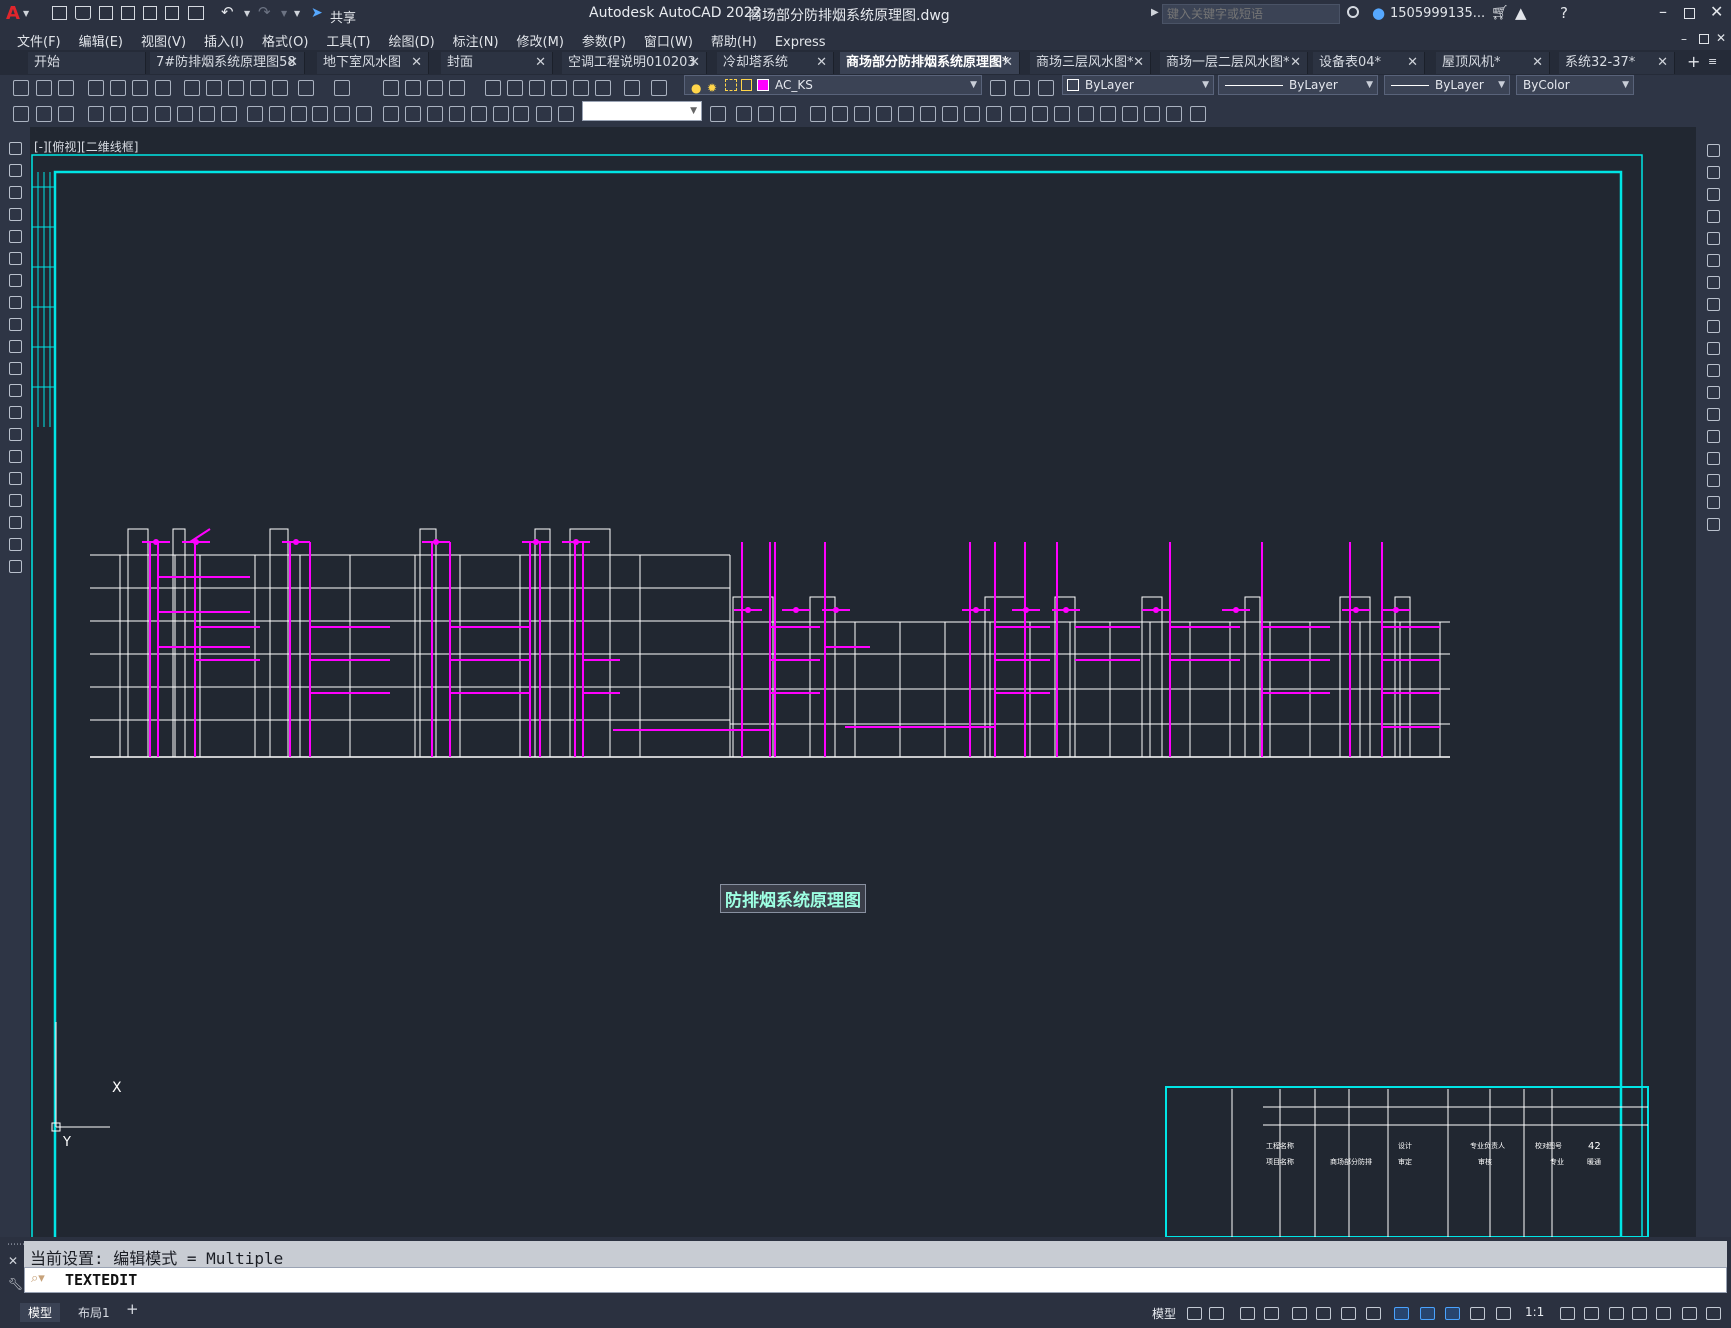 This screenshot has height=1328, width=1731. What do you see at coordinates (435, 88) in the screenshot?
I see `zoom-window-icon` at bounding box center [435, 88].